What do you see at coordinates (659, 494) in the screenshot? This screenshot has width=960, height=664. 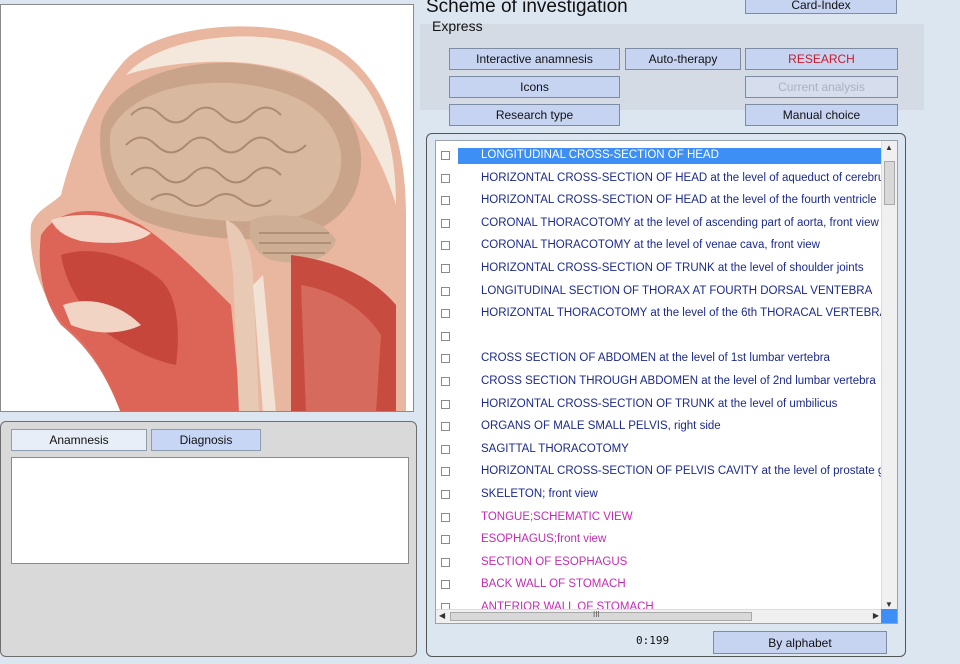 I see `list-item: SKELETON; front view` at bounding box center [659, 494].